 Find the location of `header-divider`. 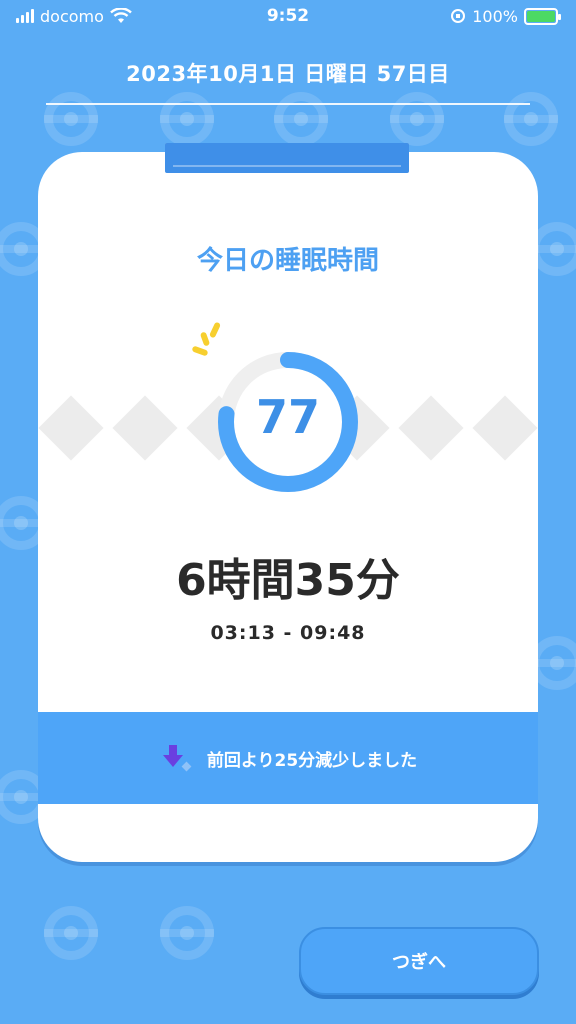

header-divider is located at coordinates (288, 104).